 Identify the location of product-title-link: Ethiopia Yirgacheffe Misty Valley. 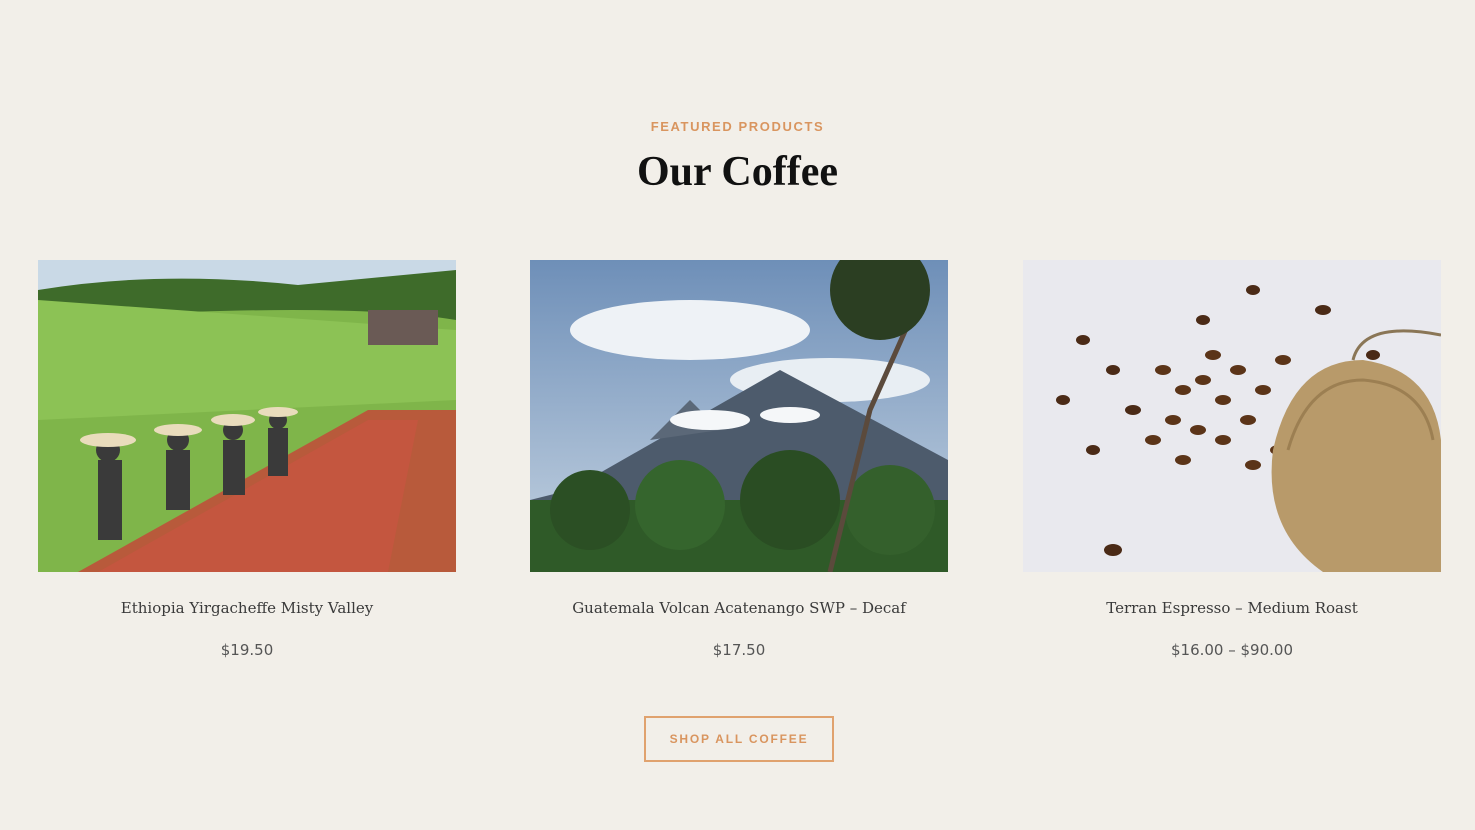
(247, 608).